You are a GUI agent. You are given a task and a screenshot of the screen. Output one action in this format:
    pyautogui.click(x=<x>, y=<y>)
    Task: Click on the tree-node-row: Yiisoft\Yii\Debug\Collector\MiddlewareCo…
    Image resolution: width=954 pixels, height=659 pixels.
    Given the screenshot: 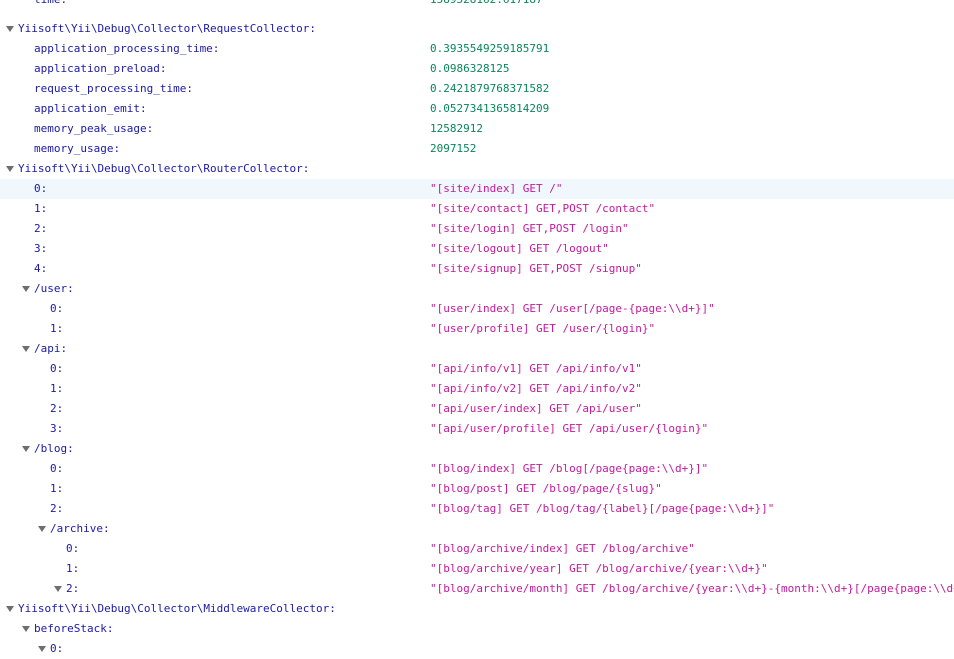 What is the action you would take?
    pyautogui.click(x=477, y=609)
    